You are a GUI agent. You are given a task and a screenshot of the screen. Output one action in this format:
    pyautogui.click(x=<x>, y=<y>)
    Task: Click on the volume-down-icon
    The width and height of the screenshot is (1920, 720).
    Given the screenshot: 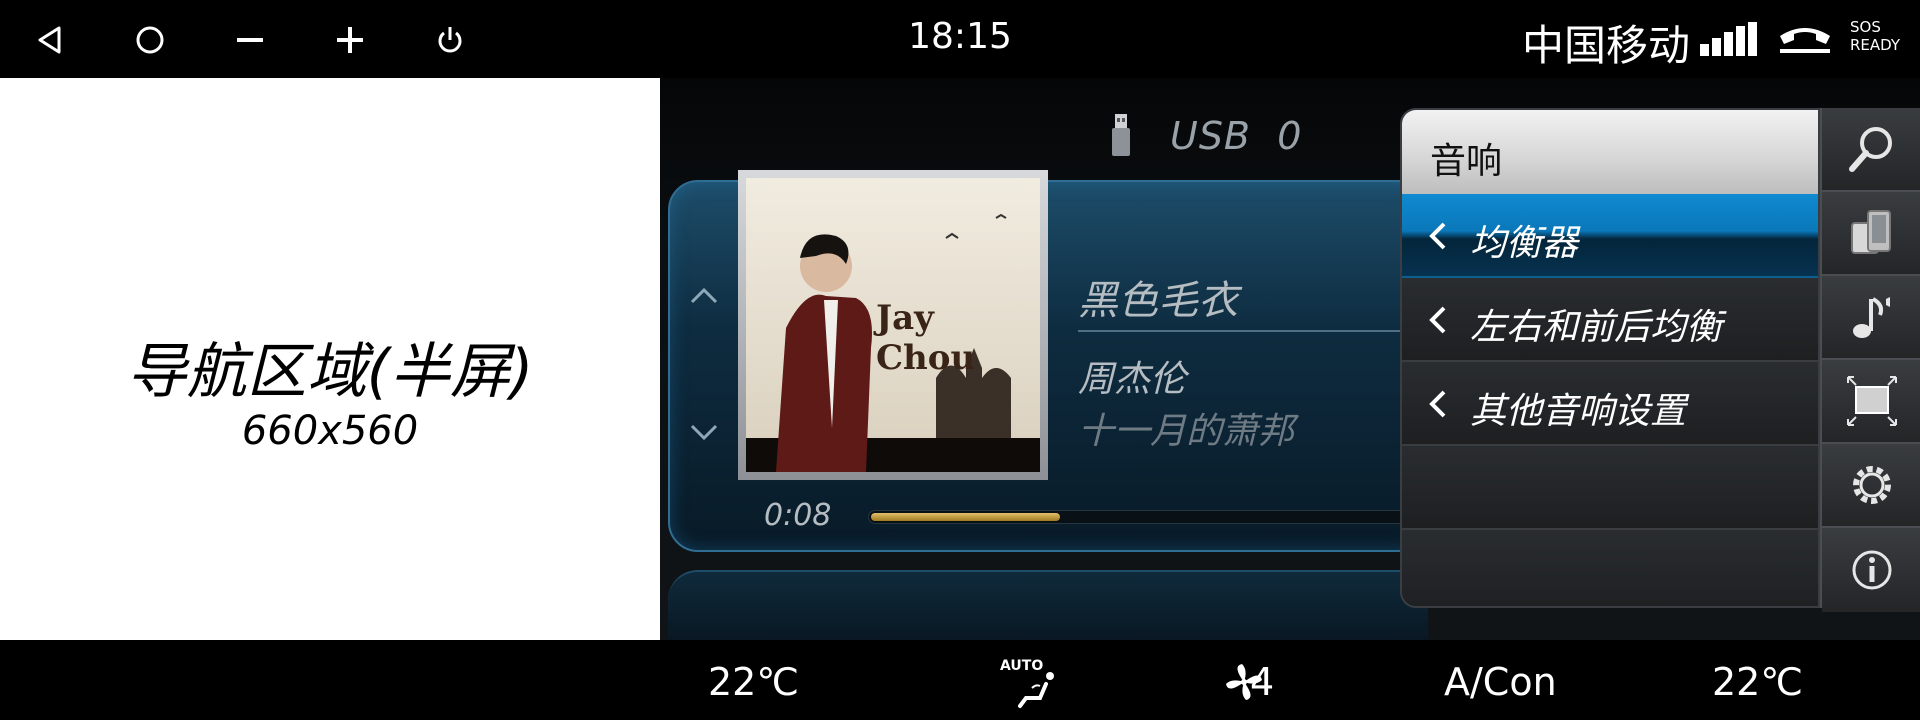 What is the action you would take?
    pyautogui.click(x=250, y=40)
    